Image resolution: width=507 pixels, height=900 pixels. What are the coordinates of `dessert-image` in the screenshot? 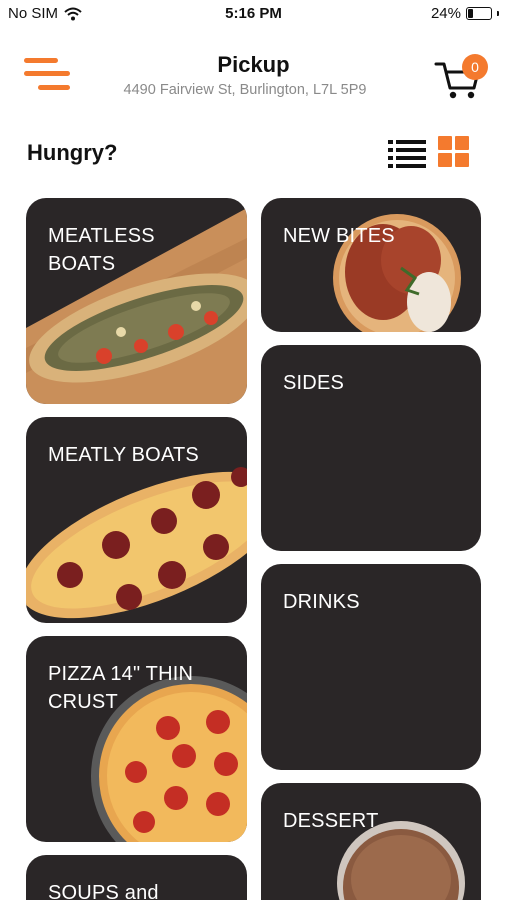 It's located at (401, 860).